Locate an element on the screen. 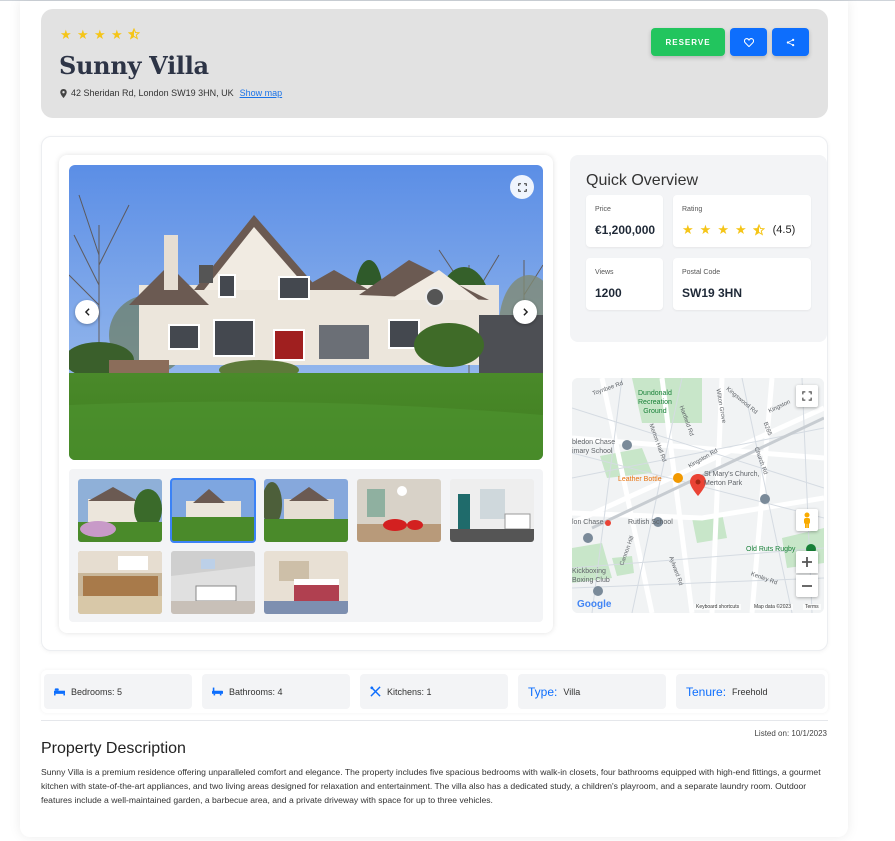 This screenshot has width=895, height=841. address-text: 42 Sheridan Rd, London SW19 3HN, UK is located at coordinates (152, 93).